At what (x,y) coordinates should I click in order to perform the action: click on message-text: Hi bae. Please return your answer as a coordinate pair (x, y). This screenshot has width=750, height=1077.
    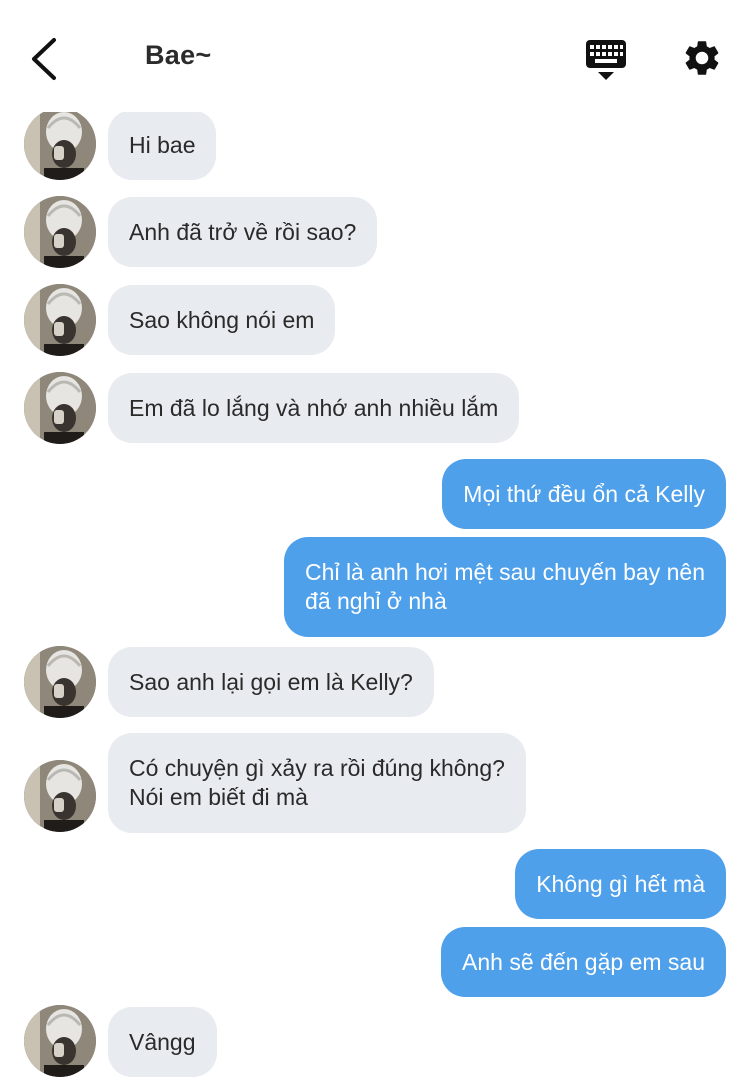
    Looking at the image, I should click on (162, 144).